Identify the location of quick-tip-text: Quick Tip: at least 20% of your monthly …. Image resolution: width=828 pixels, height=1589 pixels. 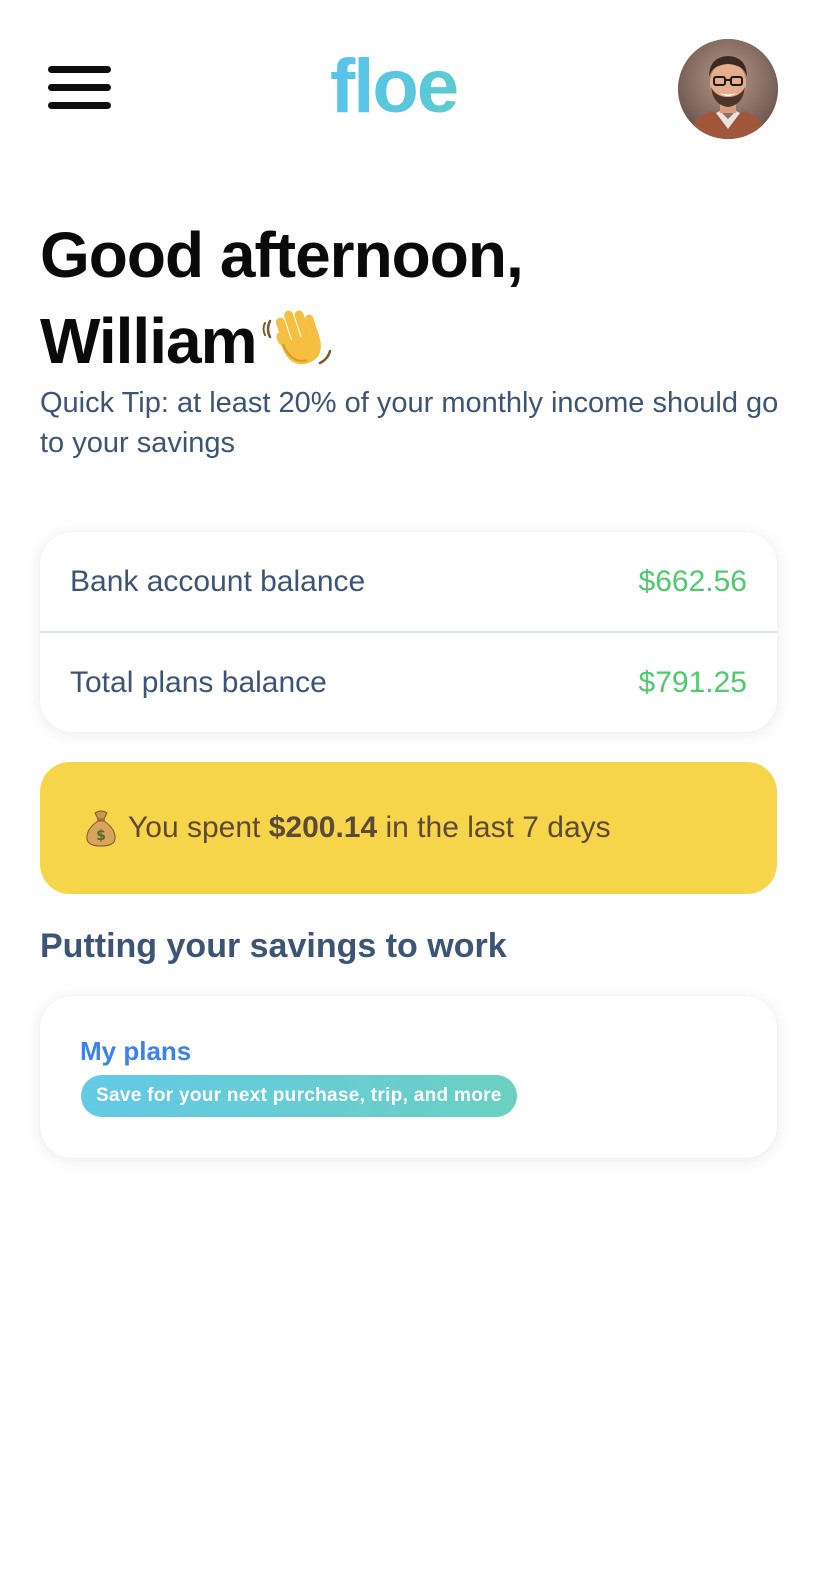
(409, 423).